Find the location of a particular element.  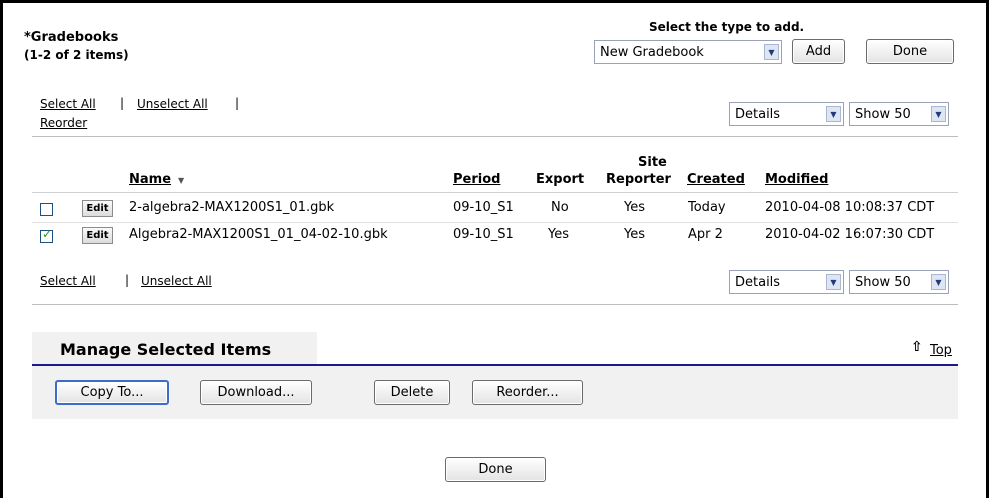

row-modified: 2010-04-08 10:08:37 CDT is located at coordinates (850, 207).